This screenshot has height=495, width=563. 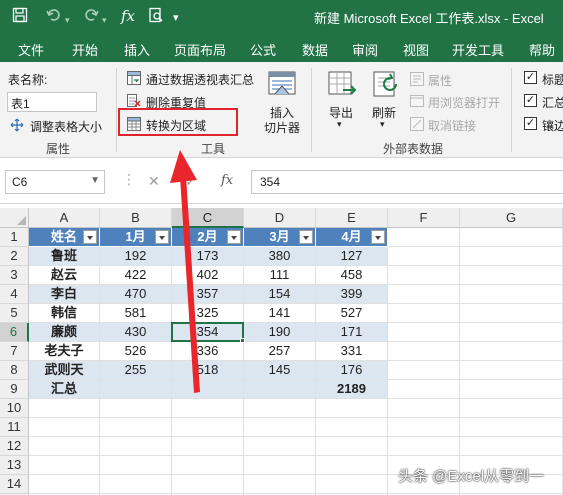 I want to click on table-cell: 141, so click(x=280, y=313).